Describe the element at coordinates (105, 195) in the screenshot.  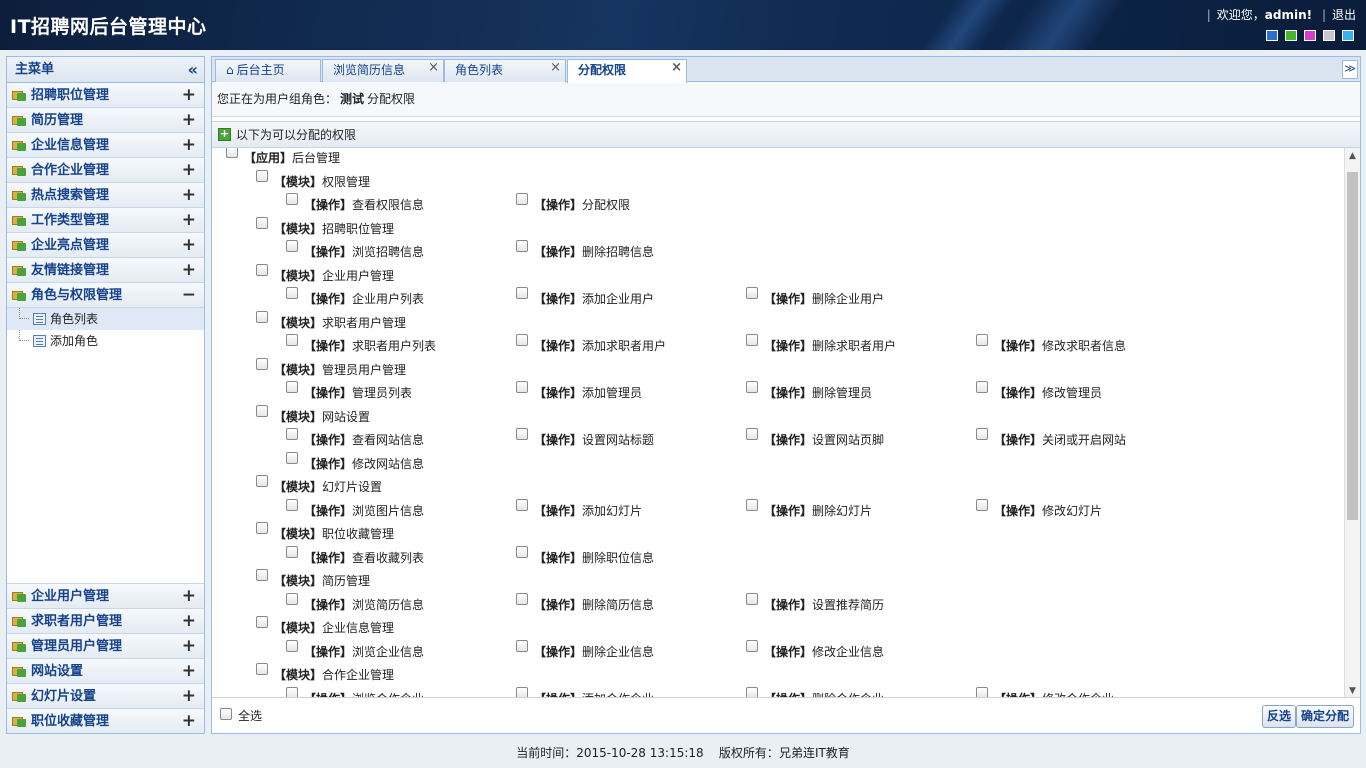
I see `menu-item: 热点搜索管理 +` at that location.